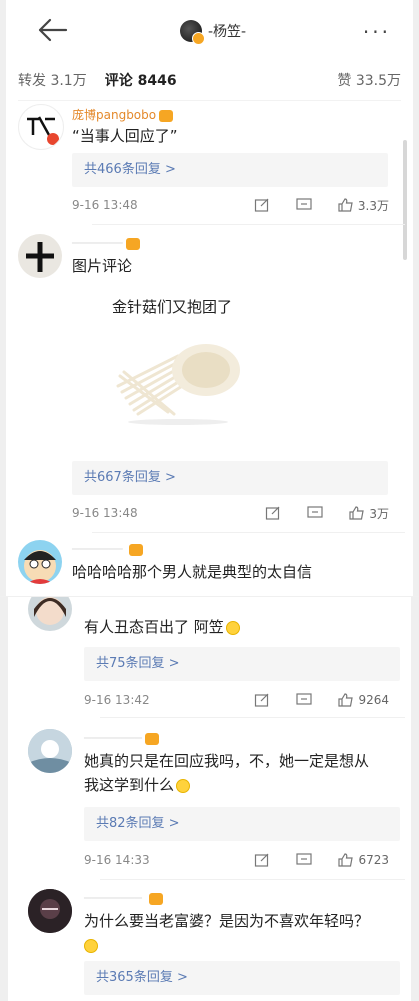 The image size is (419, 1001). What do you see at coordinates (52, 30) in the screenshot?
I see `back-arrow-icon` at bounding box center [52, 30].